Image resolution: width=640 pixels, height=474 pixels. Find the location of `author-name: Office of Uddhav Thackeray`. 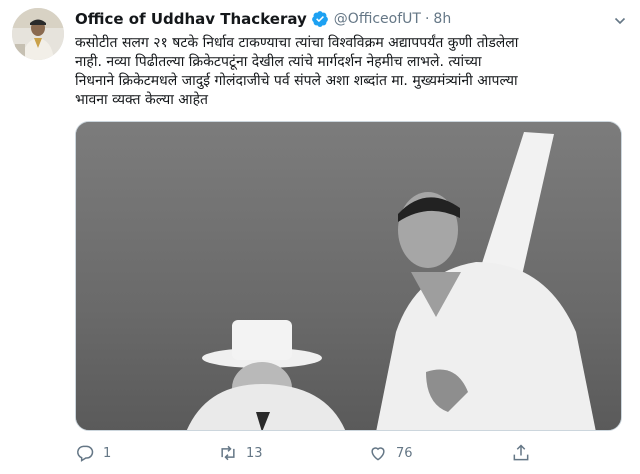

author-name: Office of Uddhav Thackeray is located at coordinates (191, 19).